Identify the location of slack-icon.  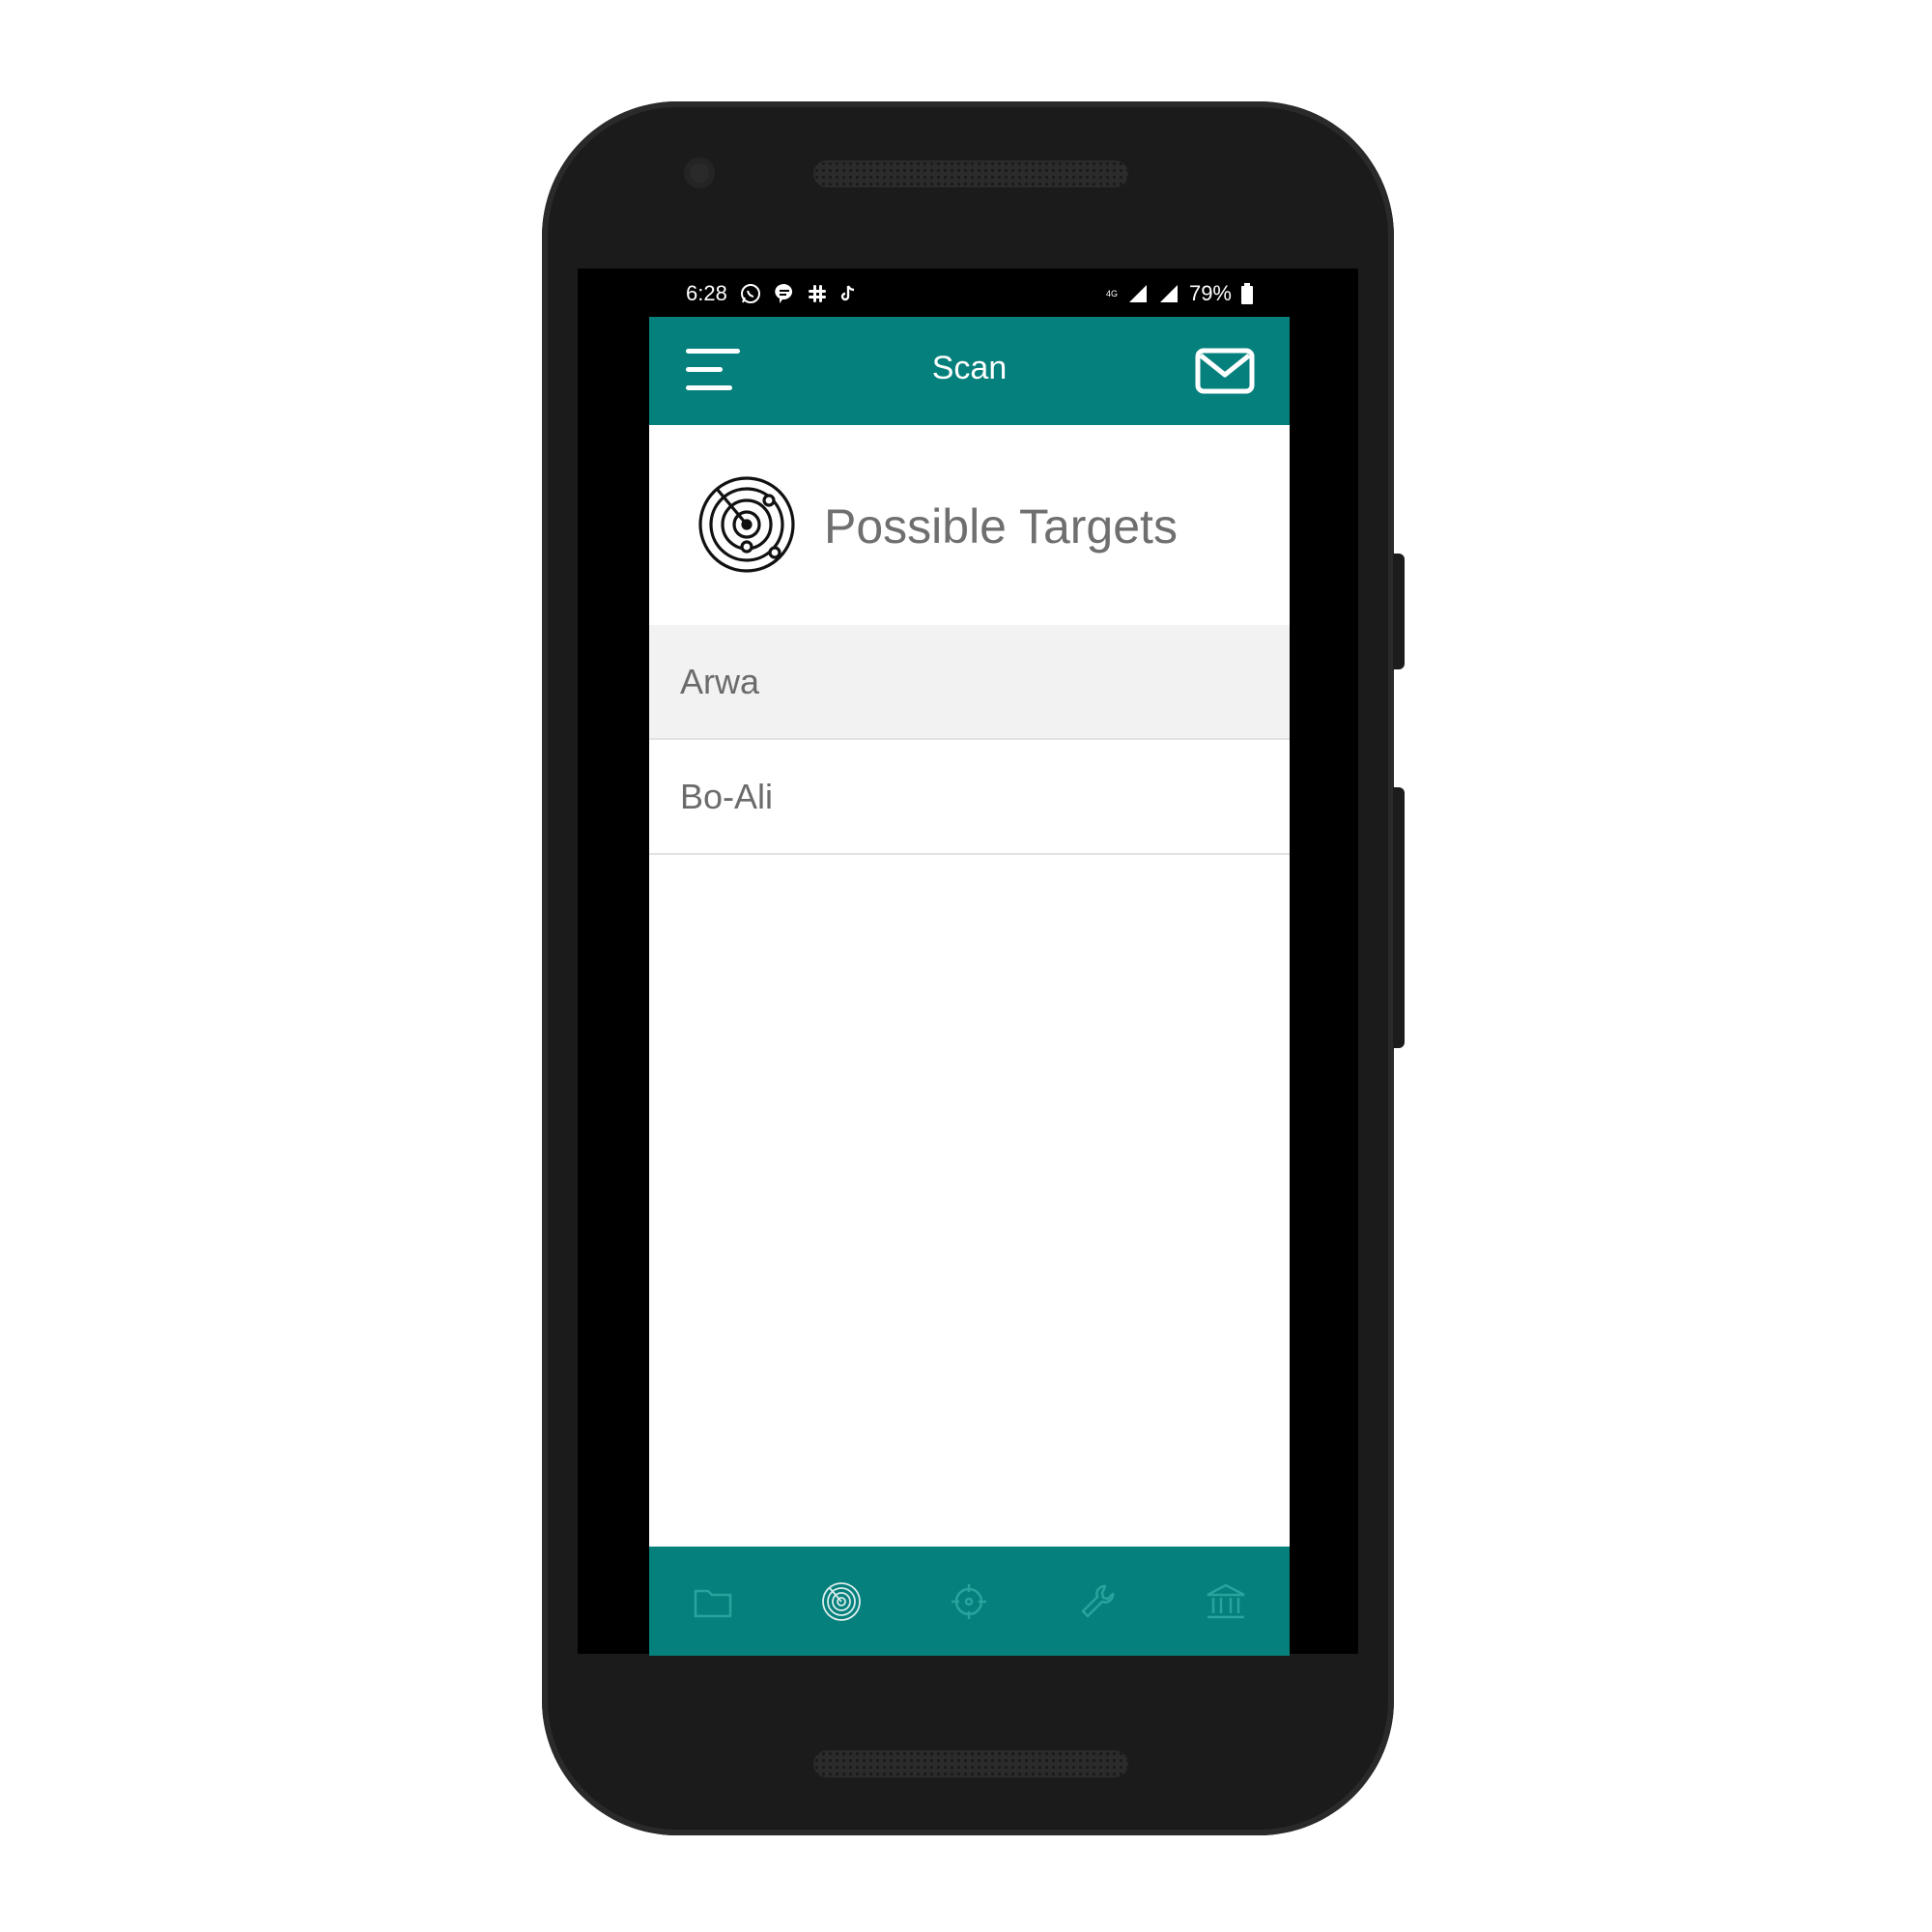
(817, 293).